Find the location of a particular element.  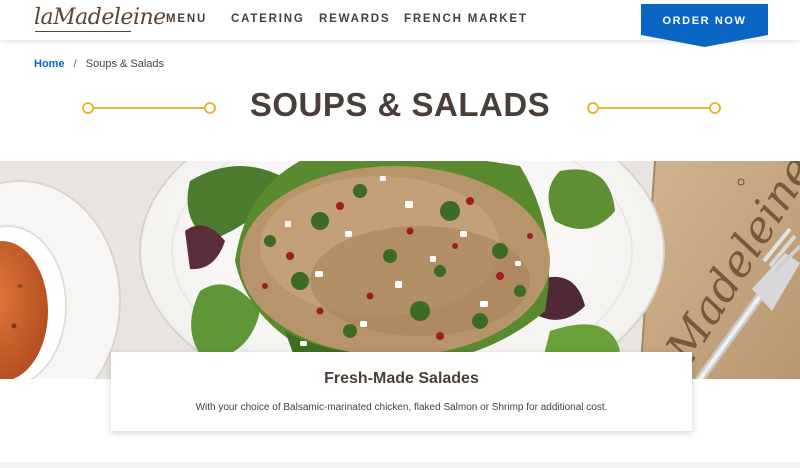

breadcrumb: Home / Soups & Salads is located at coordinates (99, 64).